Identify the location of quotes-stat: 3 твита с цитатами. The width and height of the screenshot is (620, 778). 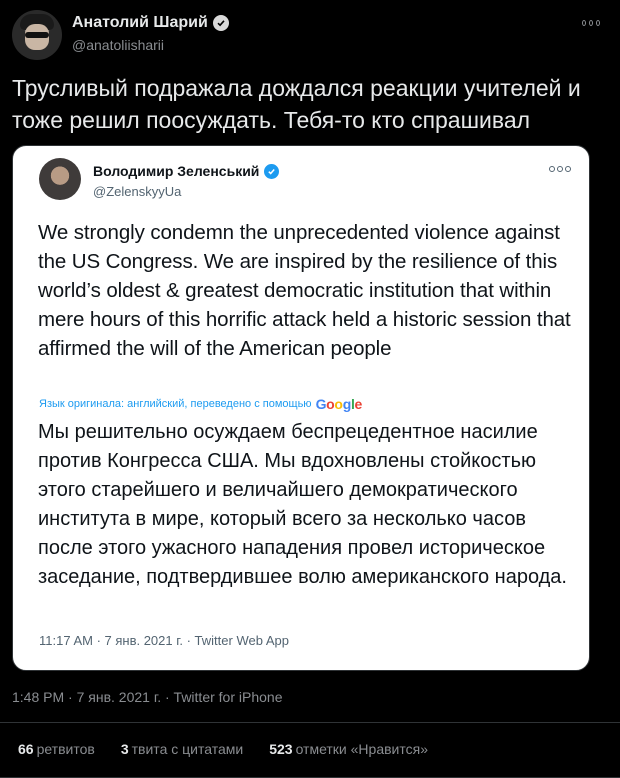
(182, 749).